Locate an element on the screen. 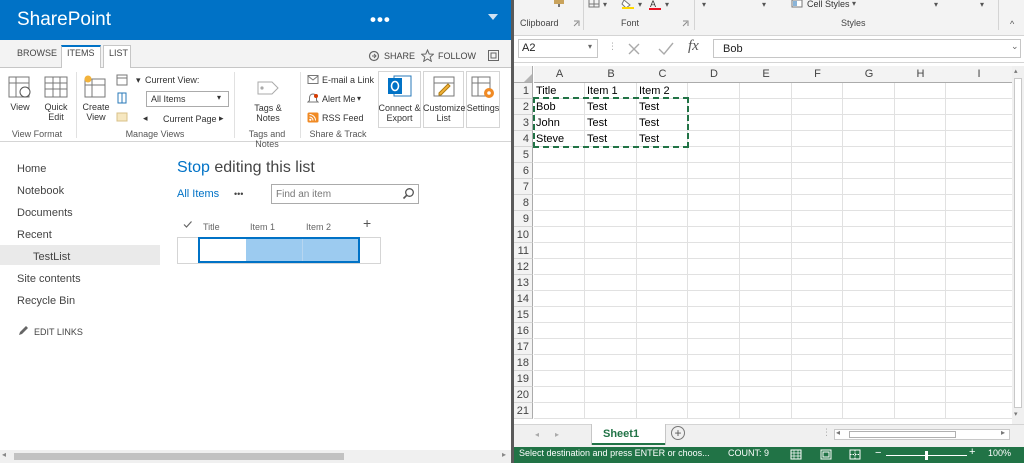  column-header-h: H is located at coordinates (920, 74).